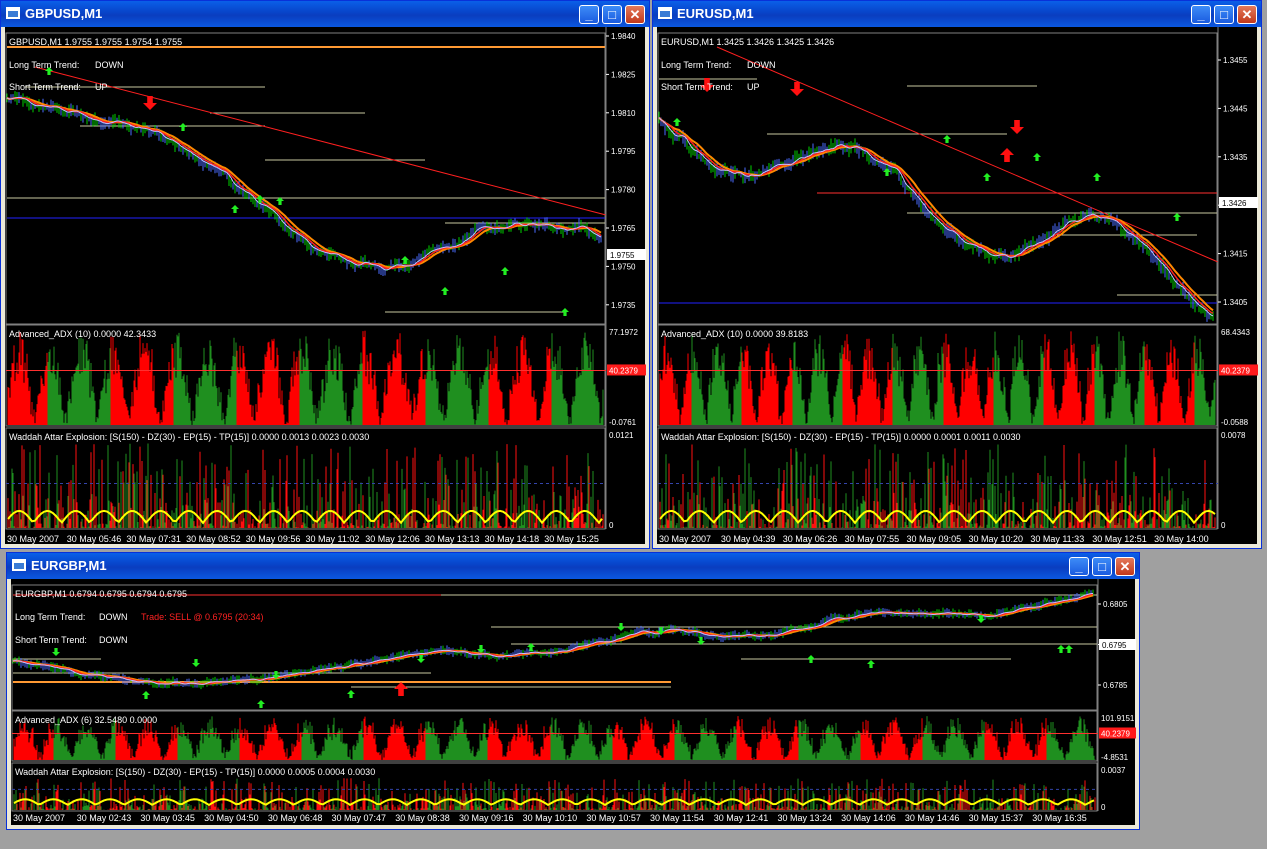  What do you see at coordinates (452, 539) in the screenshot?
I see `time-label: 30 May 13:13` at bounding box center [452, 539].